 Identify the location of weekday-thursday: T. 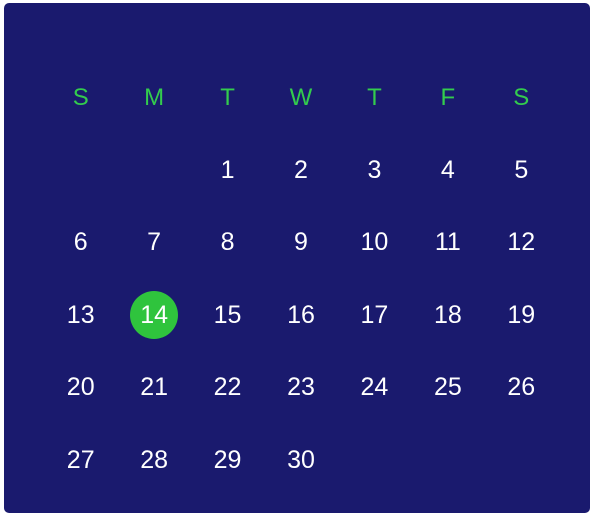
(374, 97).